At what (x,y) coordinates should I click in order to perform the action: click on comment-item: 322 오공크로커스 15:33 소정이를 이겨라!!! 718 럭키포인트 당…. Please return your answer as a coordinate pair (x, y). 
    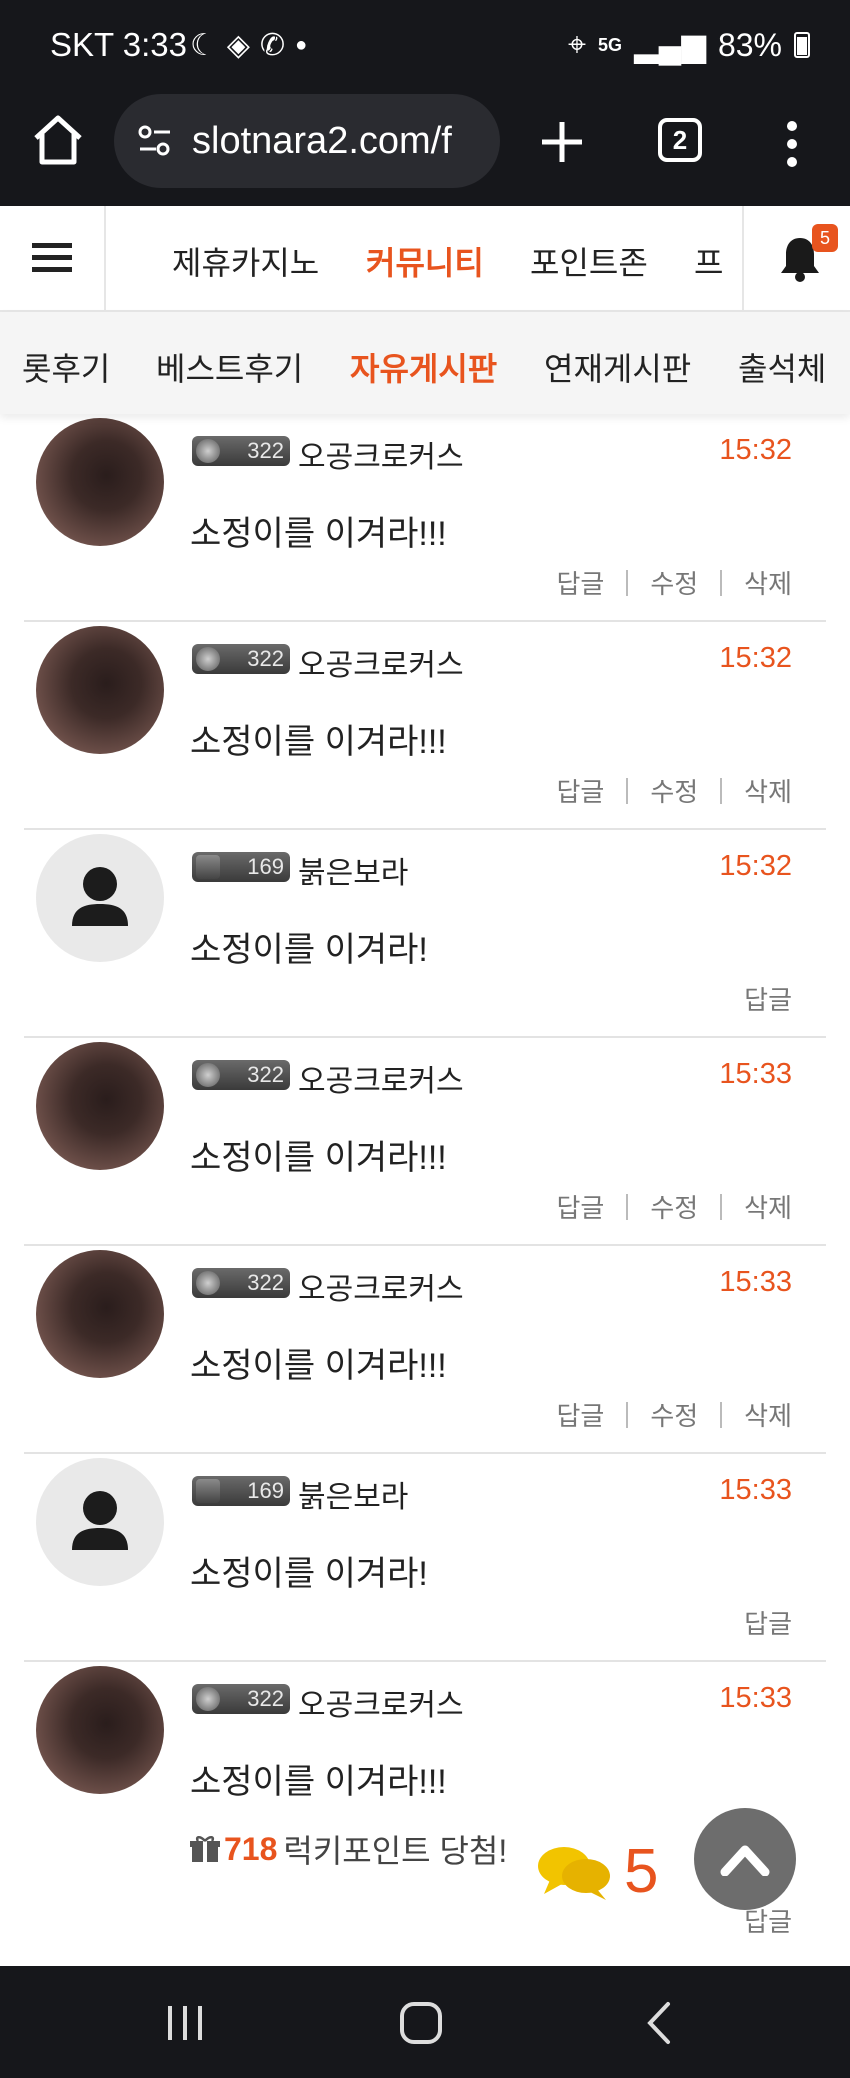
    Looking at the image, I should click on (425, 1821).